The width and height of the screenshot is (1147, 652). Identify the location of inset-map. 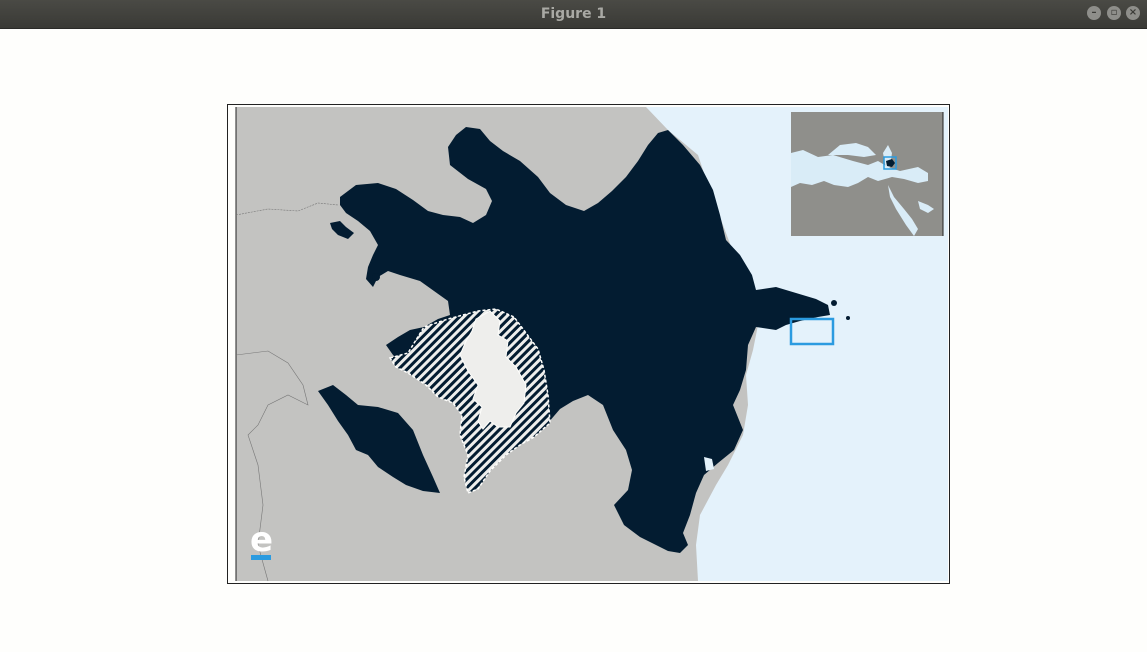
(867, 174).